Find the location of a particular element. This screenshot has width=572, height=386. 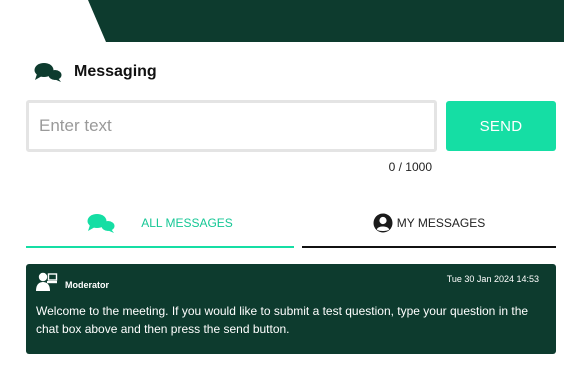

tab-all-messages-label: ALL MESSAGES is located at coordinates (187, 223).